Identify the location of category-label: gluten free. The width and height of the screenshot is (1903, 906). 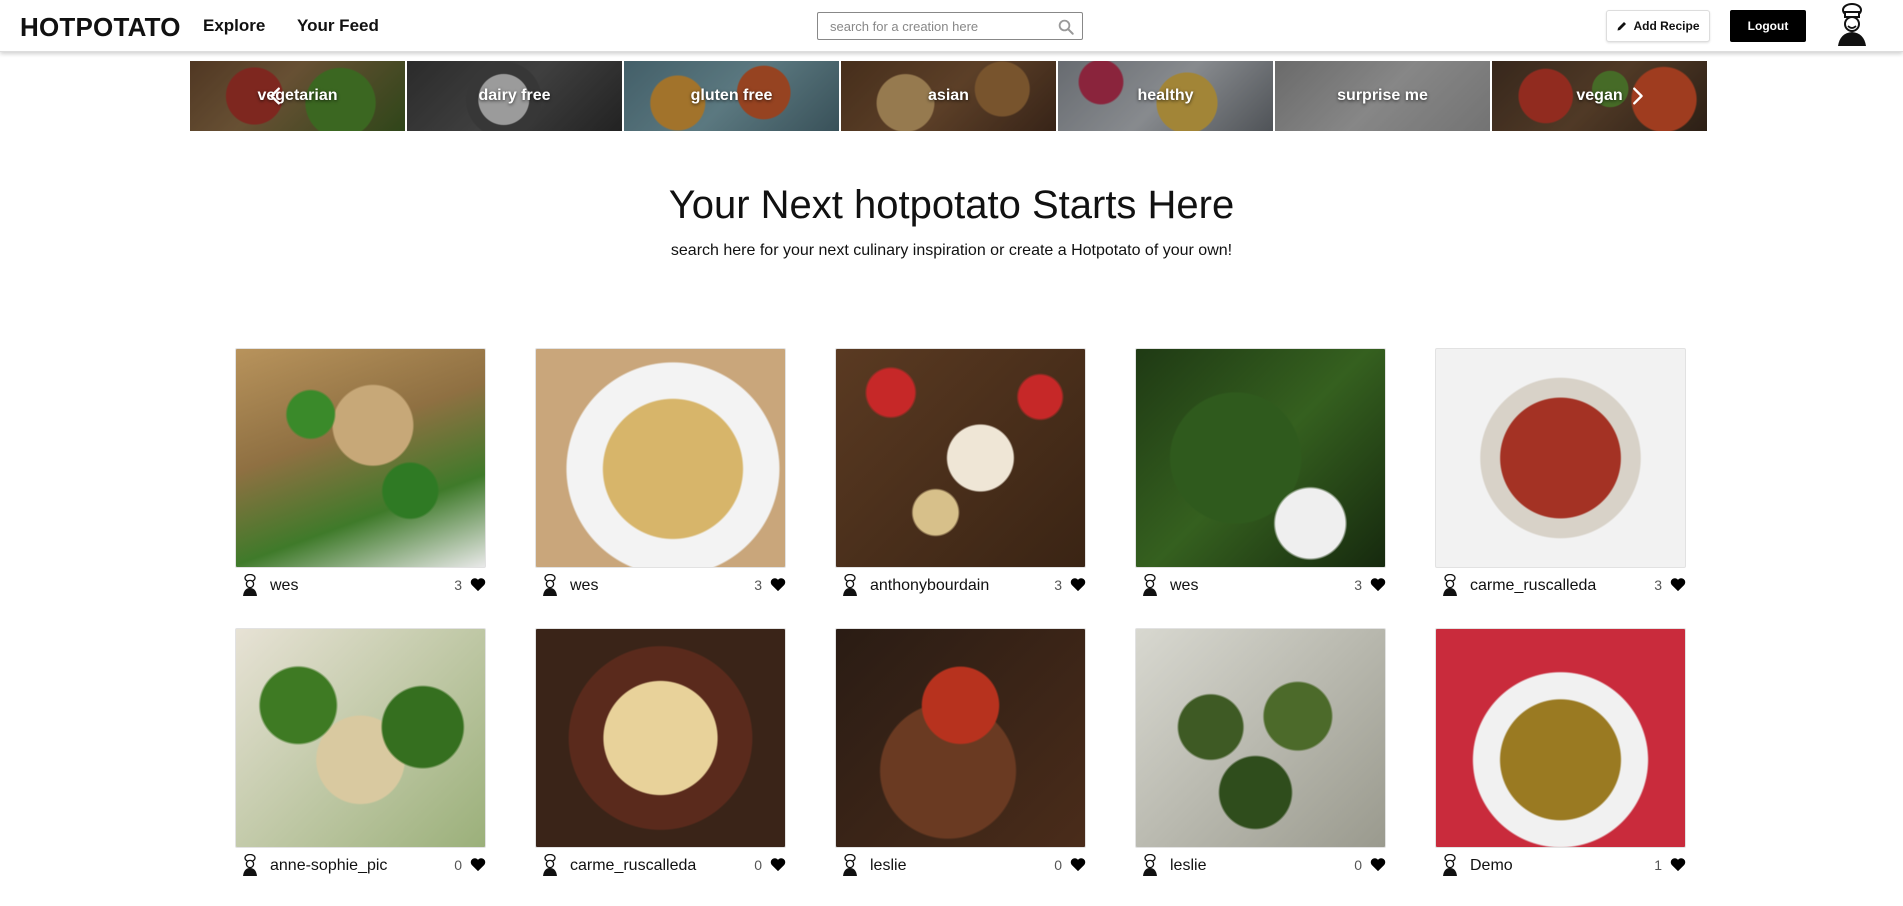
(731, 95).